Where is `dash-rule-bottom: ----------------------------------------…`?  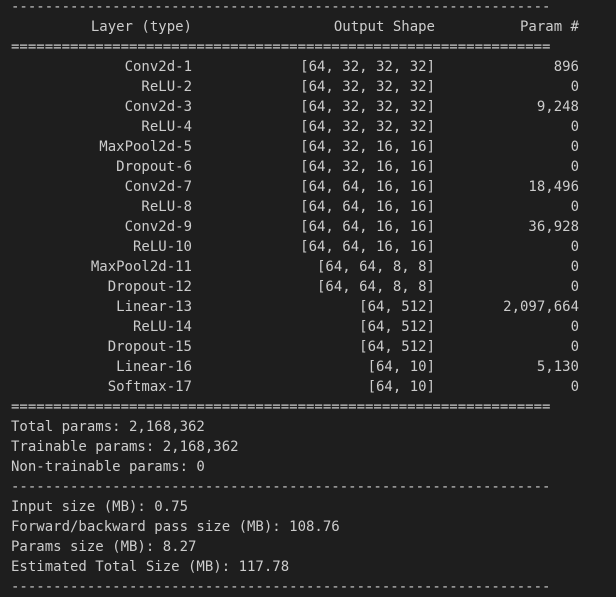
dash-rule-bottom: ----------------------------------------… is located at coordinates (281, 587).